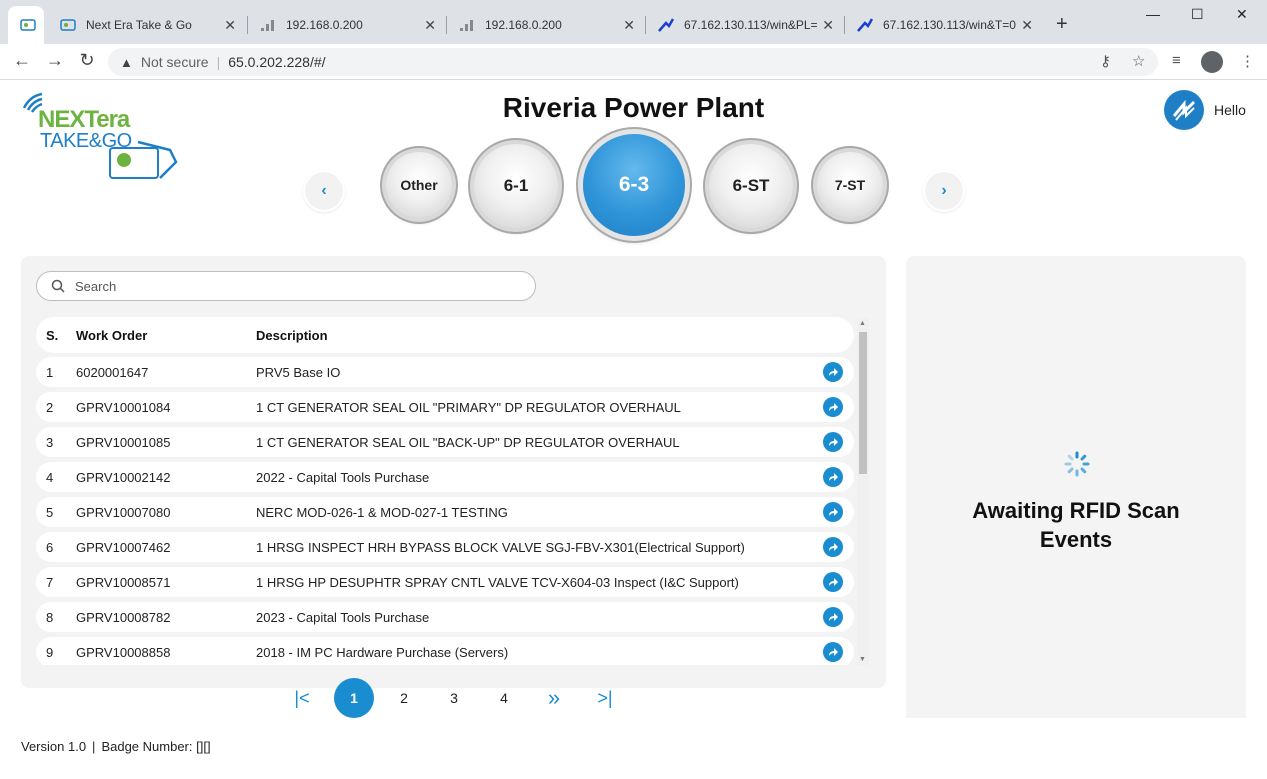 This screenshot has height=779, width=1267. I want to click on search-input, so click(285, 286).